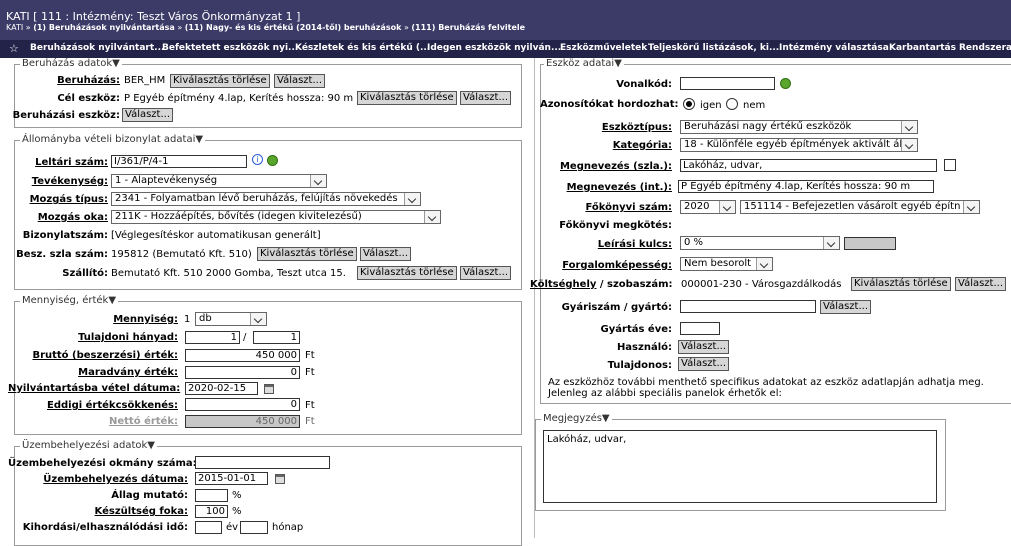 This screenshot has height=546, width=1011. What do you see at coordinates (748, 306) in the screenshot?
I see `gyariszam-input` at bounding box center [748, 306].